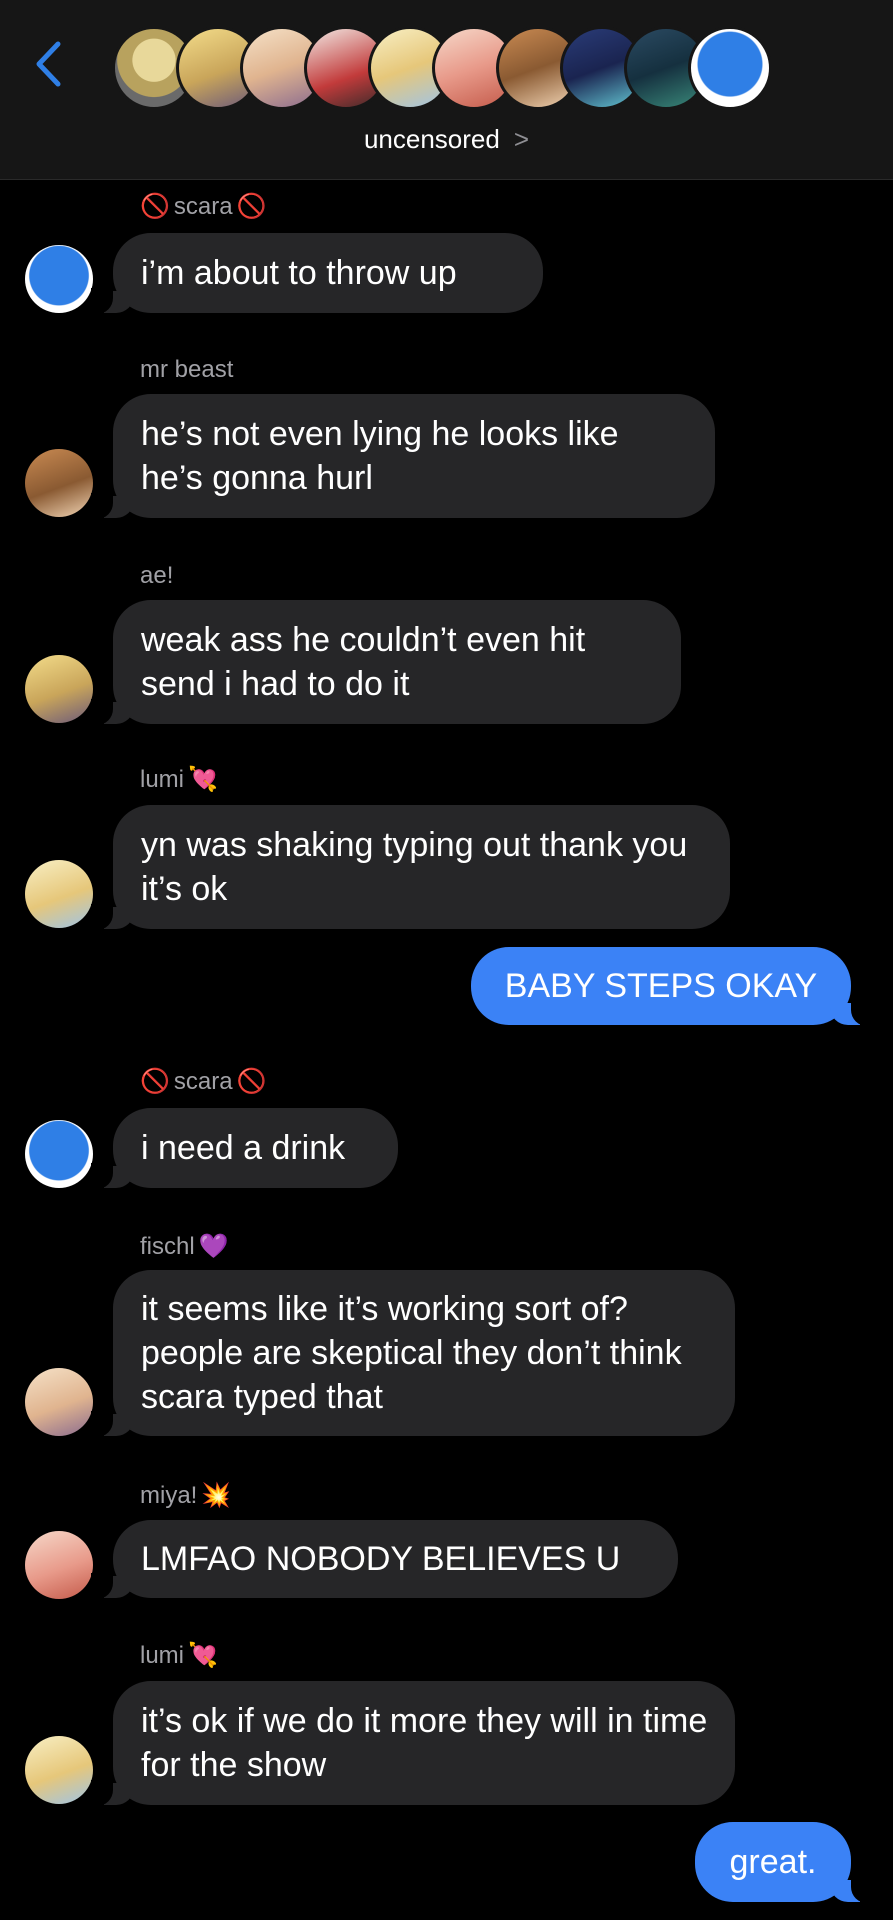  Describe the element at coordinates (730, 68) in the screenshot. I see `group-avatar` at that location.